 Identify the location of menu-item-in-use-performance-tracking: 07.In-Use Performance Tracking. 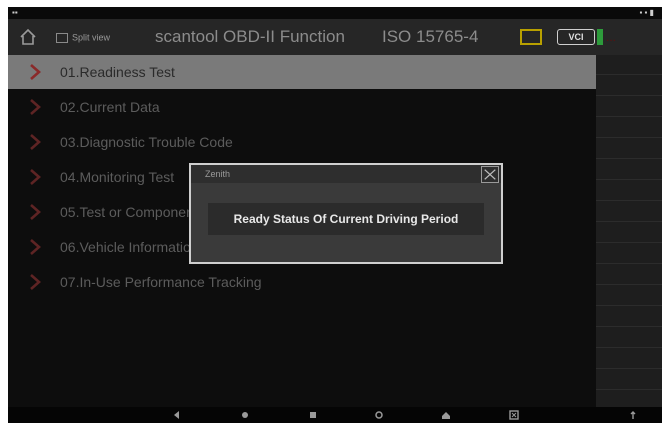
(302, 282).